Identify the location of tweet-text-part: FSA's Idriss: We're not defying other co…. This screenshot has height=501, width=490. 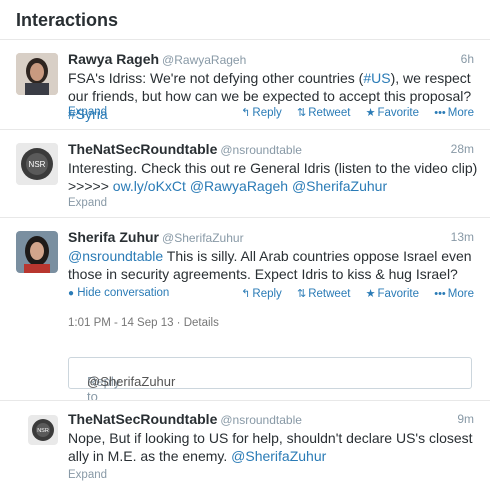
(216, 78).